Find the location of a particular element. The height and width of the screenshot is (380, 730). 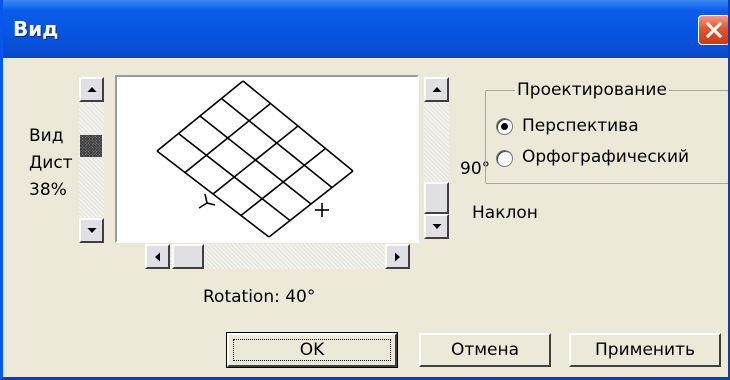

perspective-radio-label: Перспектива is located at coordinates (580, 126).